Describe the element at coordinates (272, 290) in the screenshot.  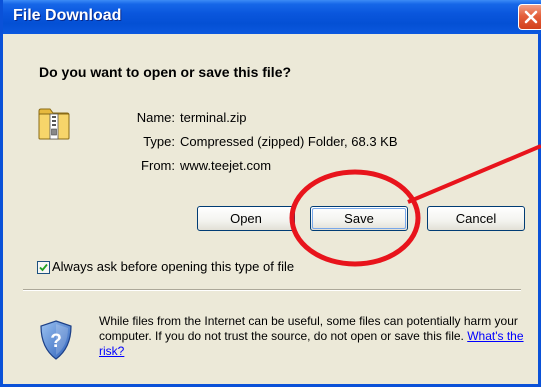
I see `divider` at that location.